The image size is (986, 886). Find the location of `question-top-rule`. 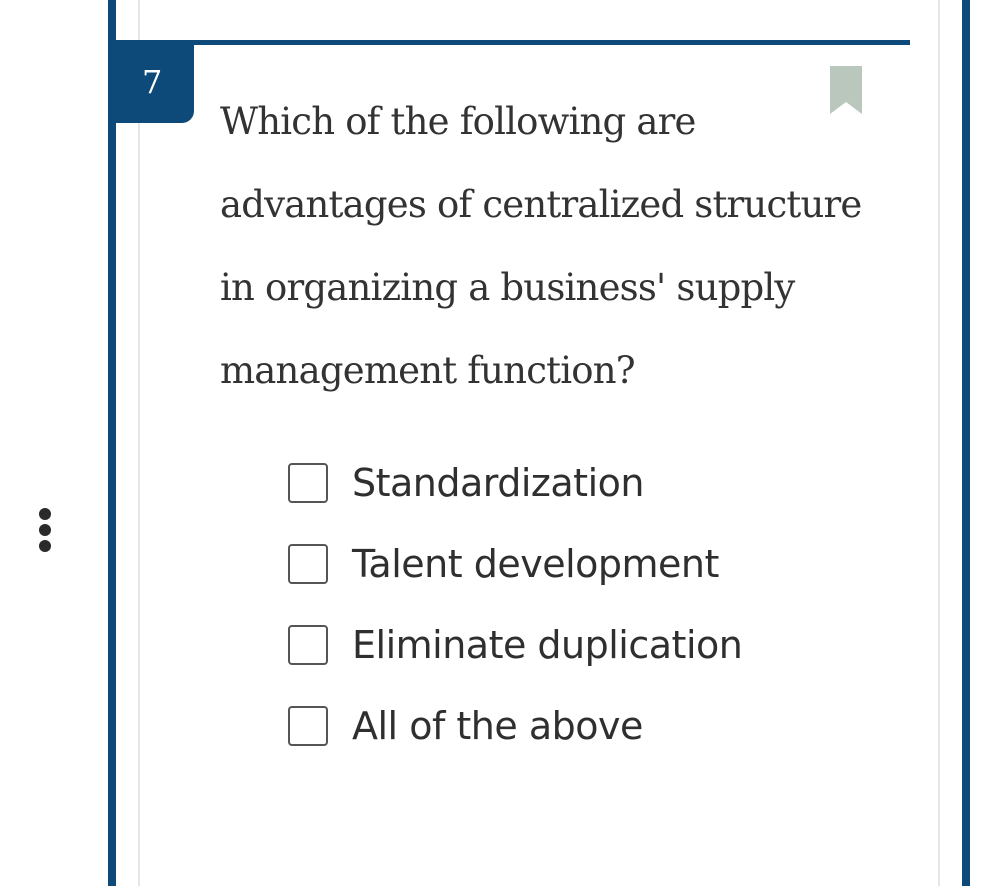

question-top-rule is located at coordinates (513, 42).